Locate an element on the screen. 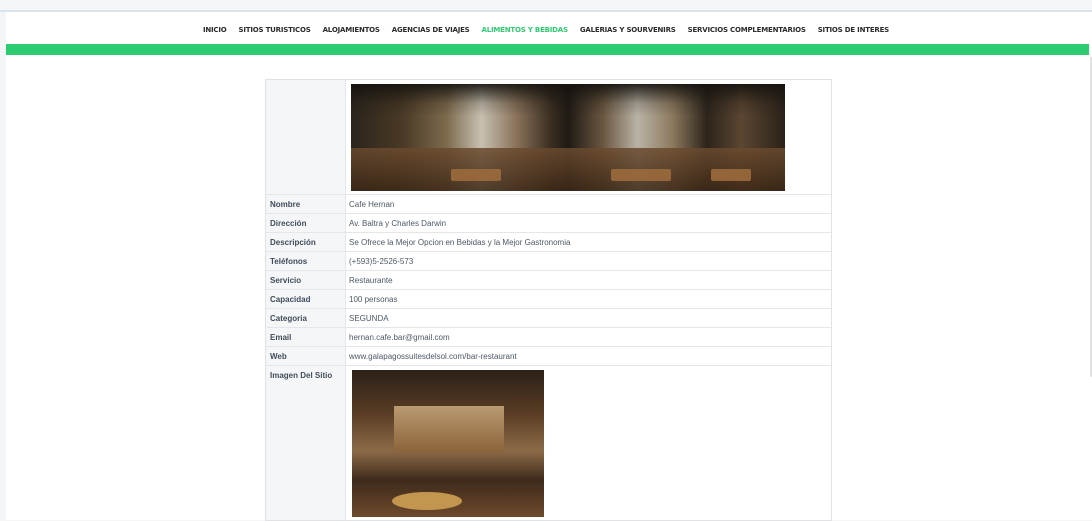 Image resolution: width=1092 pixels, height=521 pixels. detail-label: Dirección is located at coordinates (306, 223).